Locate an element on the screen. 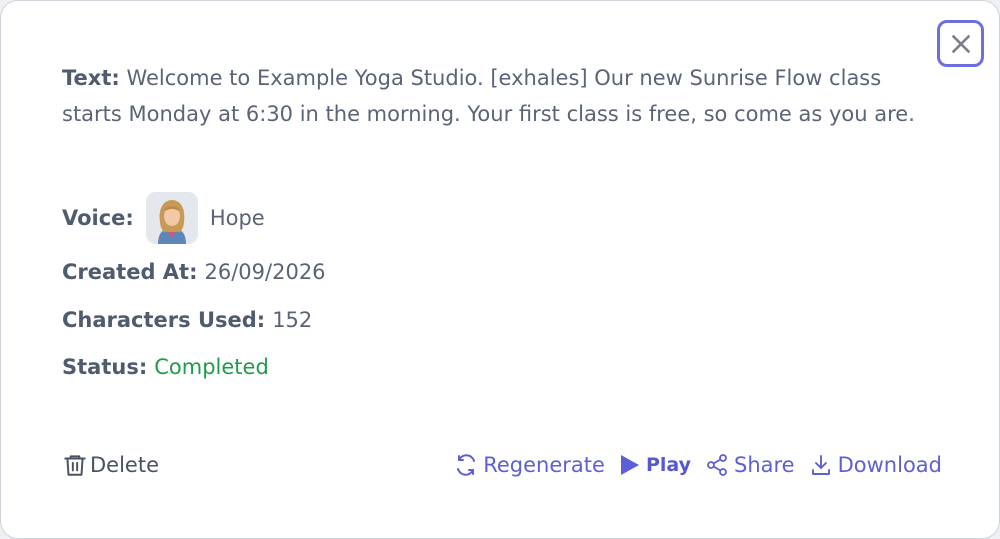  close-button is located at coordinates (960, 43).